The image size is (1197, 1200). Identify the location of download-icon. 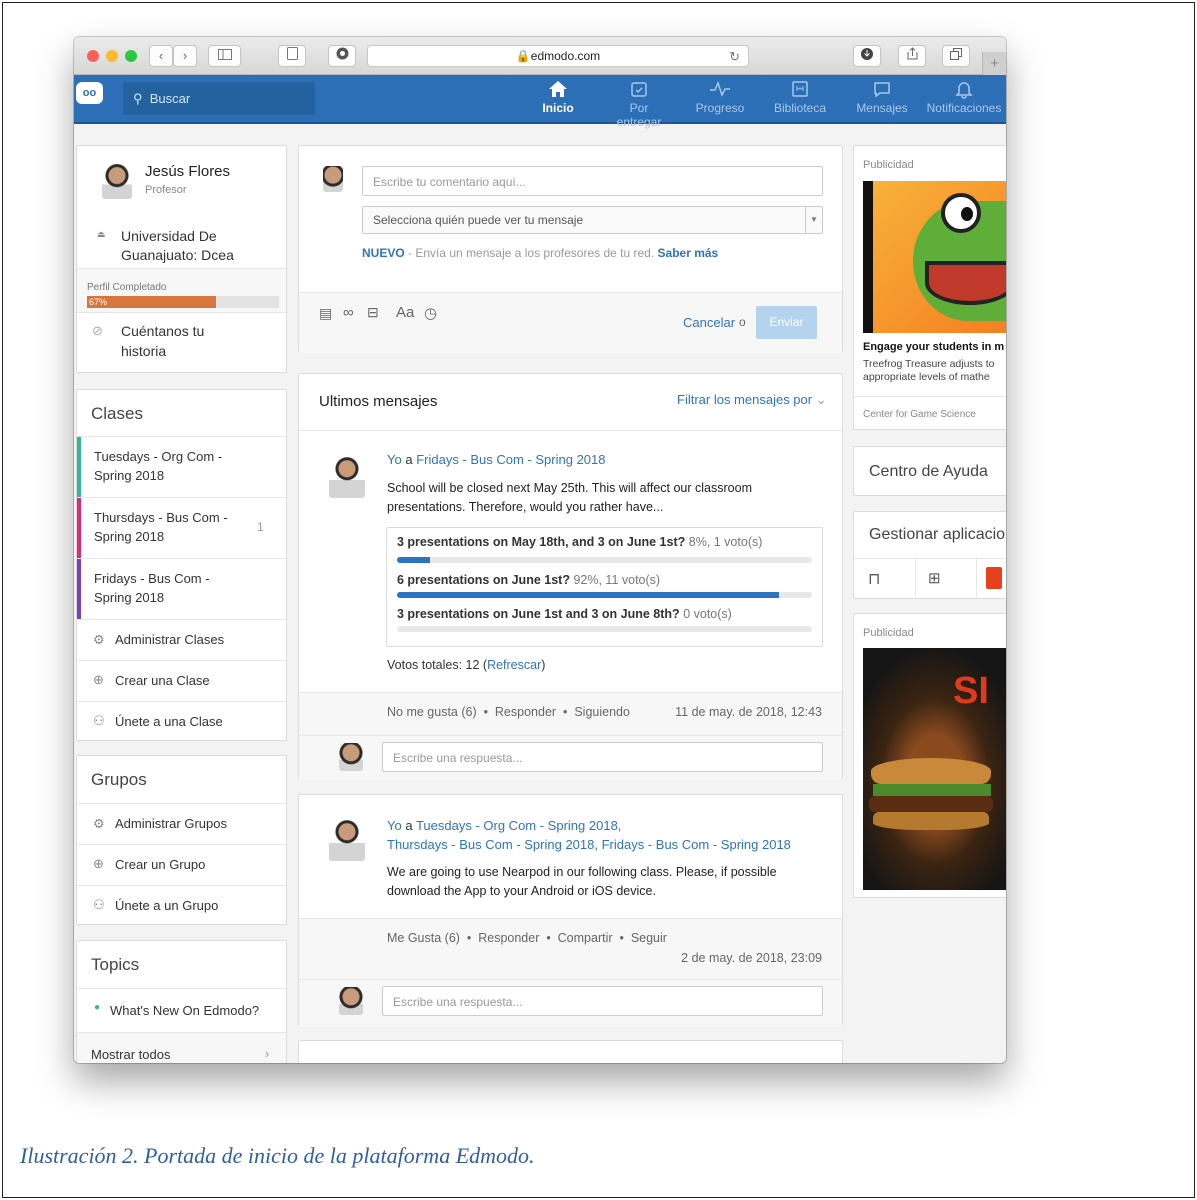
(867, 56).